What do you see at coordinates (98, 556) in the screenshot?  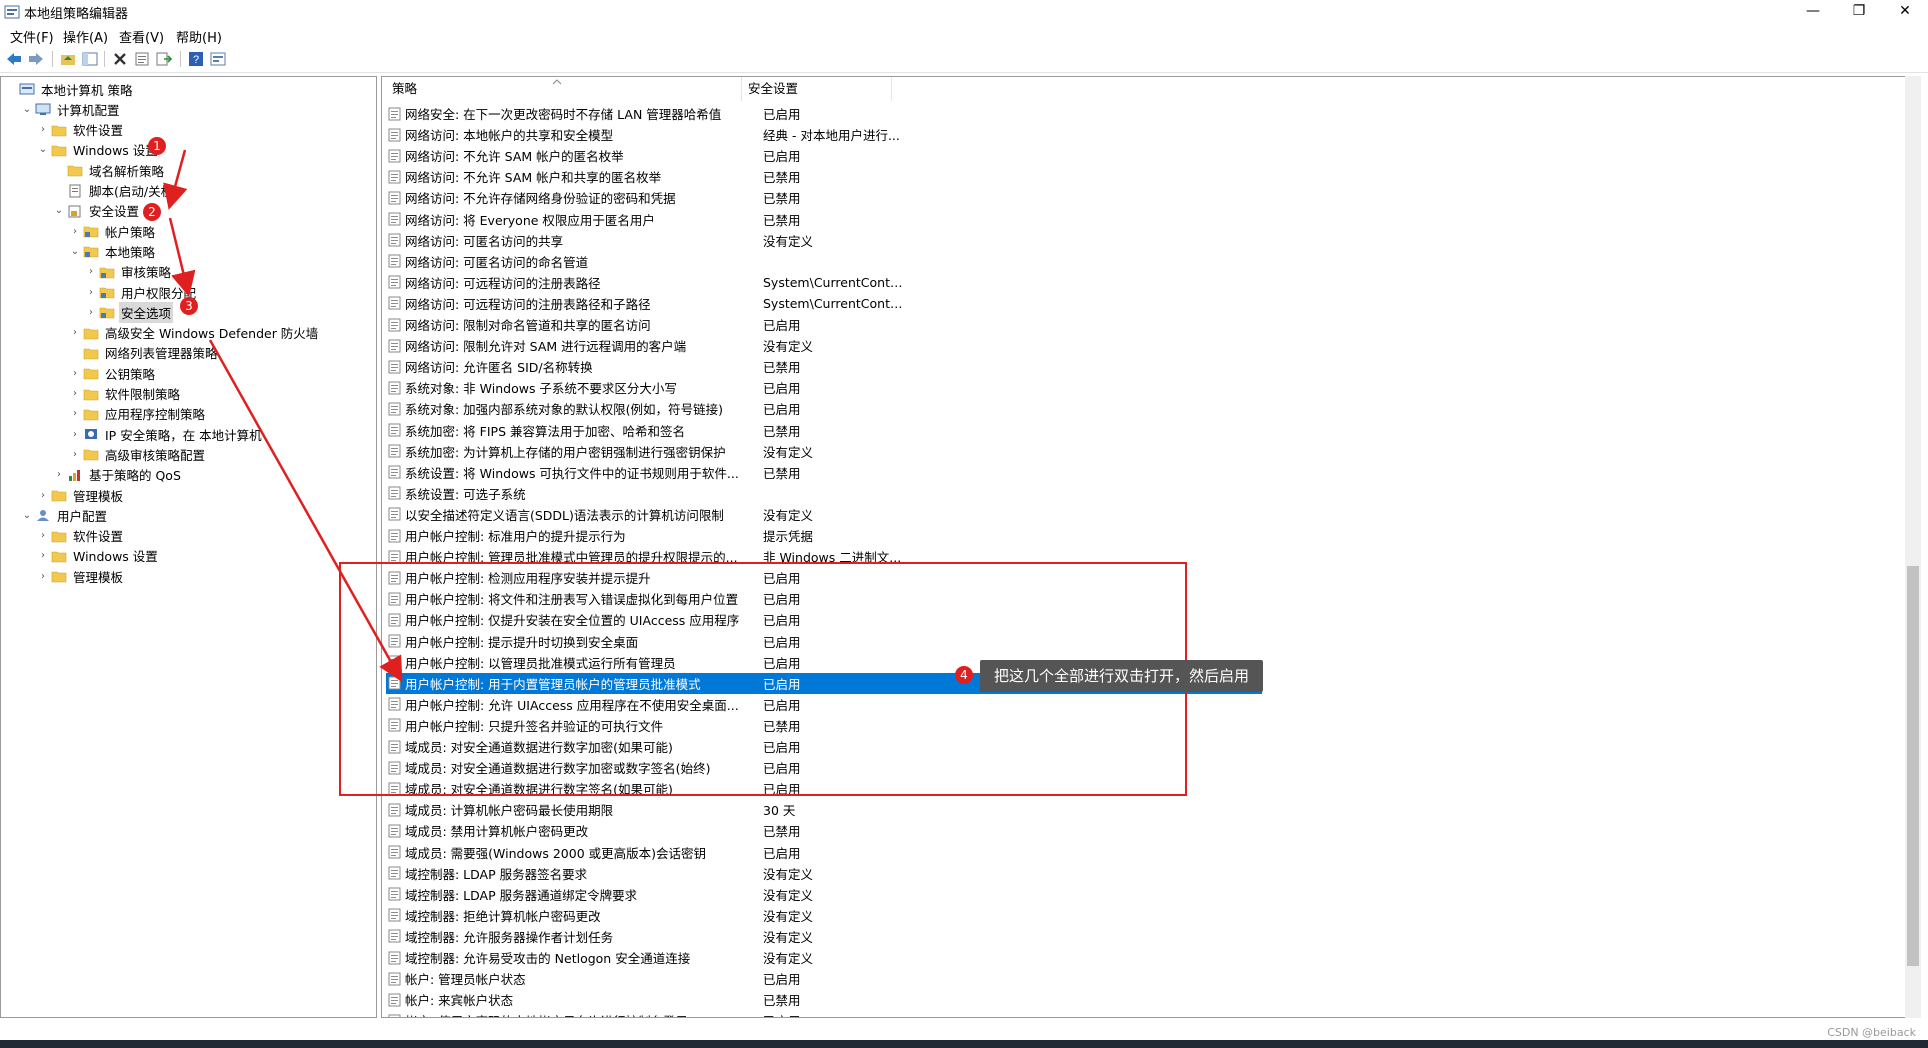 I see `tree-node: › Windows 设置` at bounding box center [98, 556].